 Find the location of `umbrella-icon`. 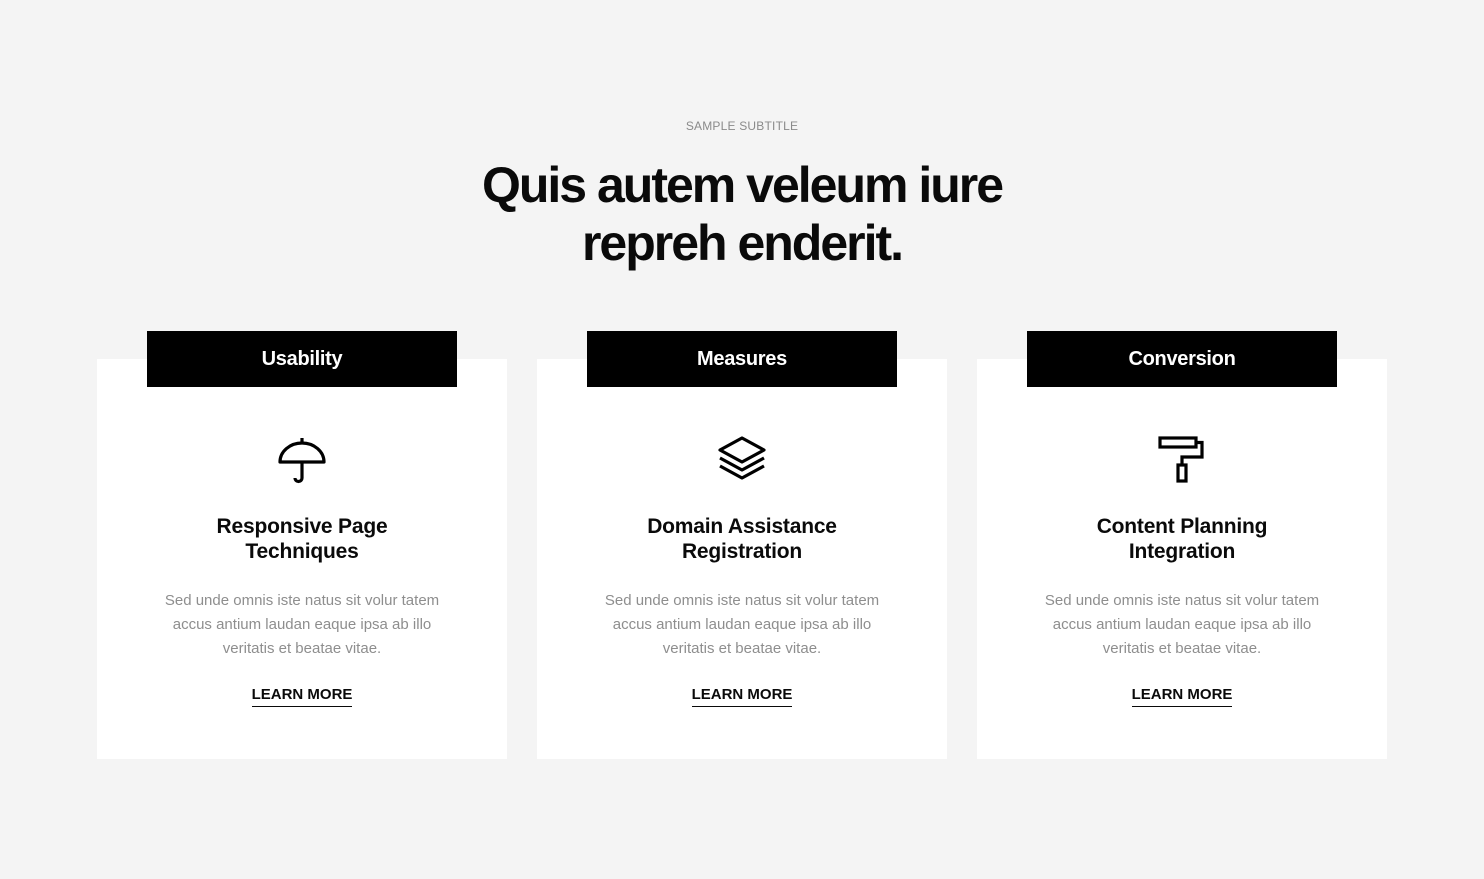

umbrella-icon is located at coordinates (302, 460).